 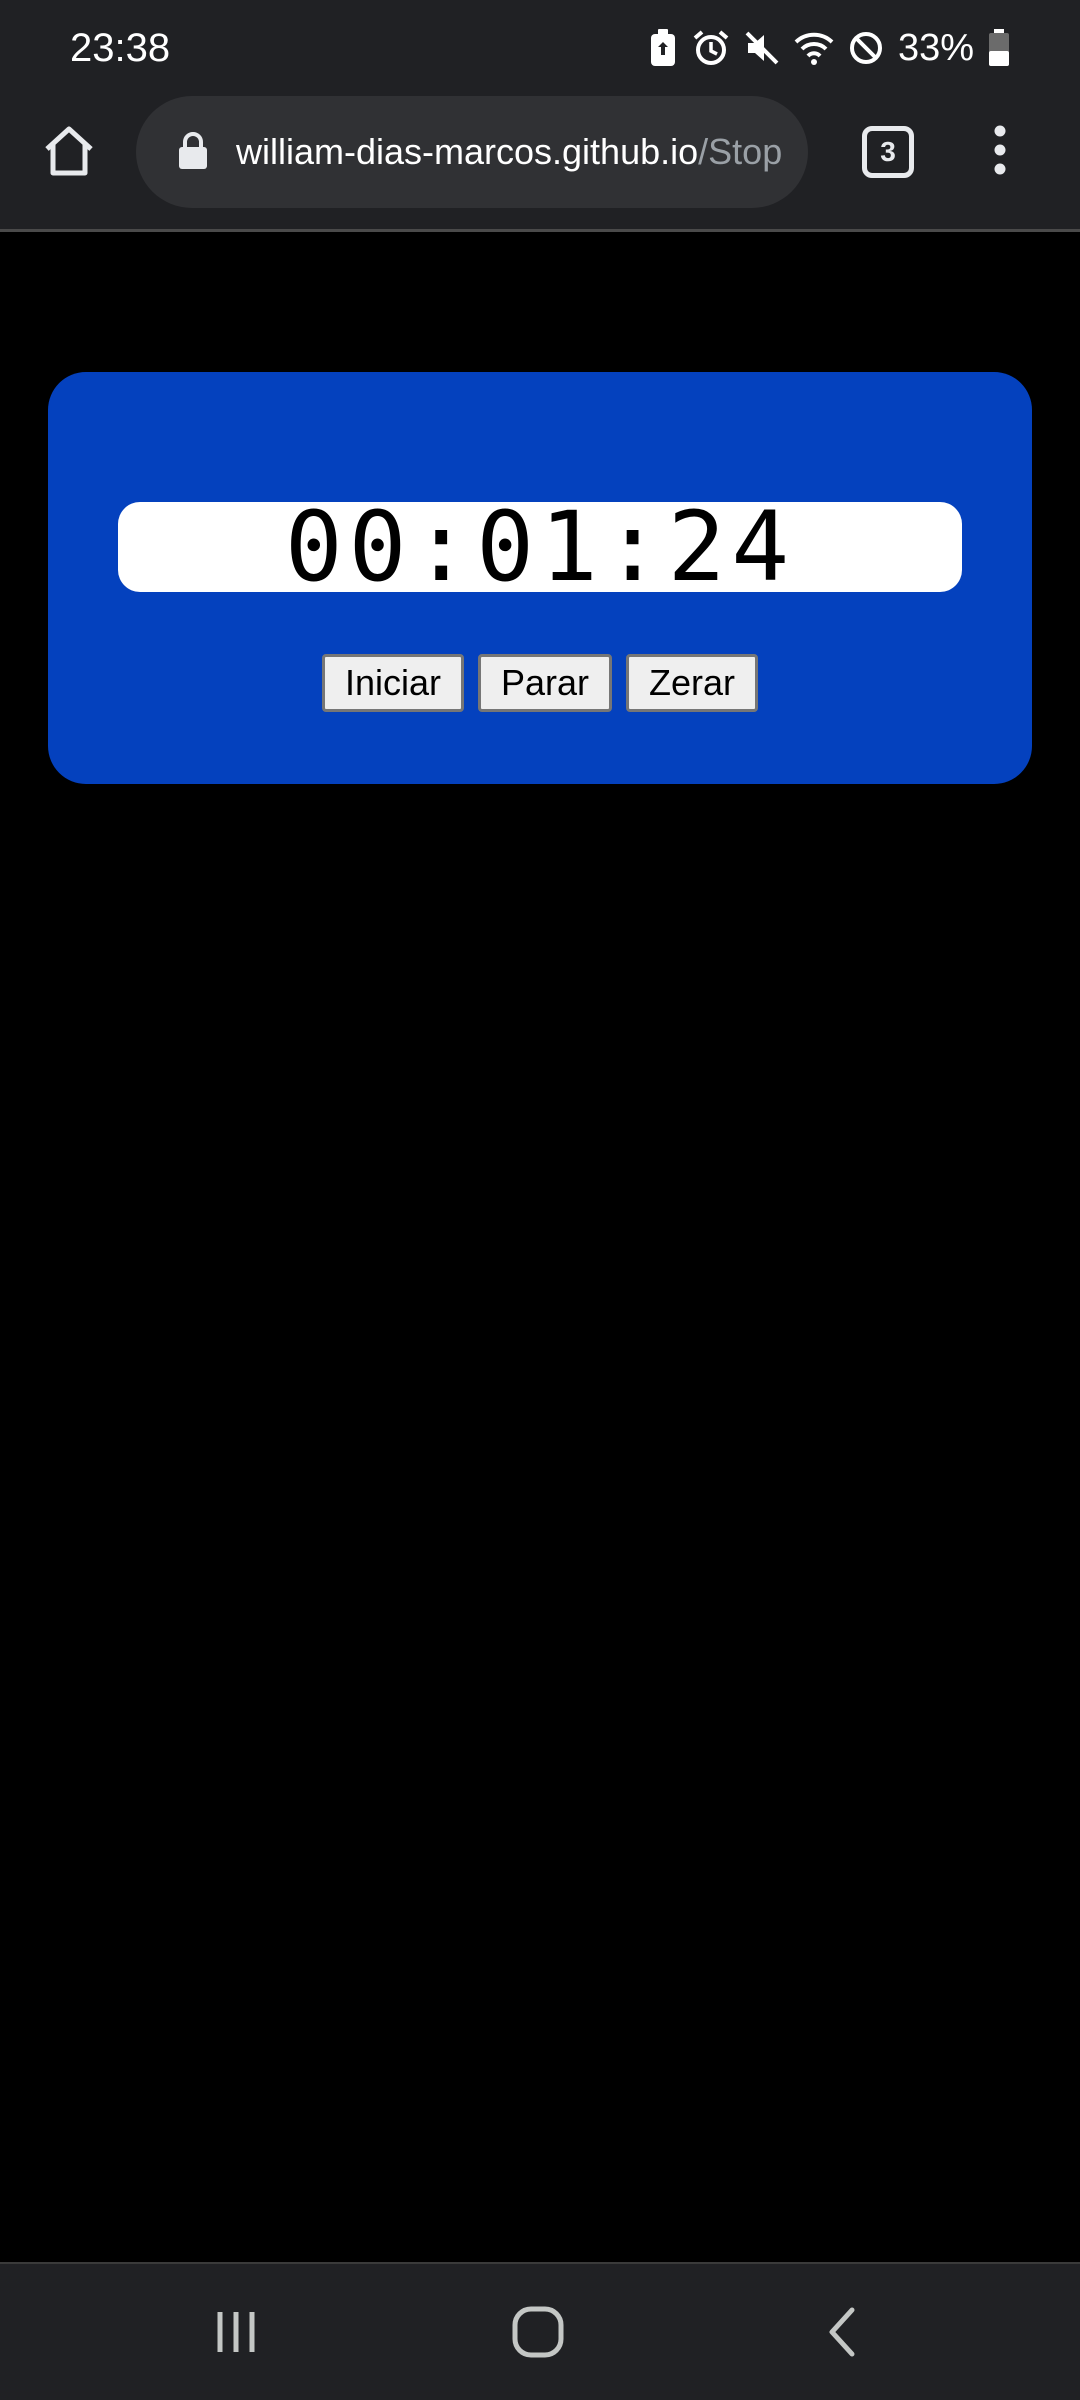 What do you see at coordinates (999, 48) in the screenshot?
I see `battery-icon` at bounding box center [999, 48].